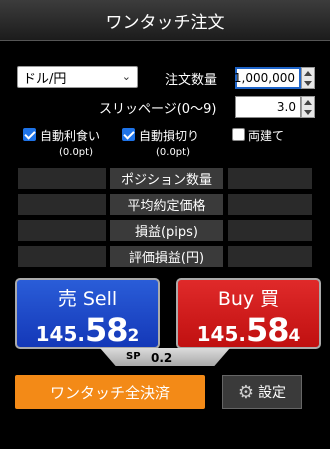 This screenshot has width=330, height=449. Describe the element at coordinates (308, 78) in the screenshot. I see `order-qty-stepper` at that location.